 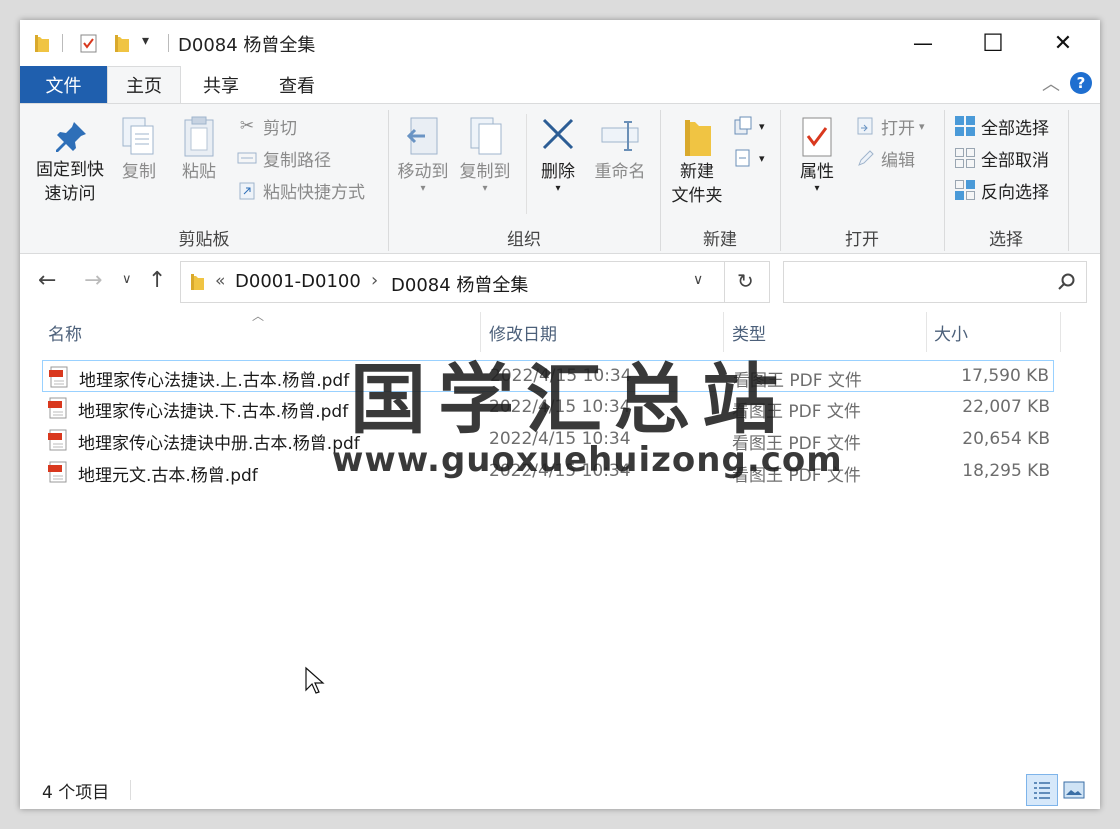 What do you see at coordinates (423, 154) in the screenshot?
I see `move-to-button: 移动到 ▾` at bounding box center [423, 154].